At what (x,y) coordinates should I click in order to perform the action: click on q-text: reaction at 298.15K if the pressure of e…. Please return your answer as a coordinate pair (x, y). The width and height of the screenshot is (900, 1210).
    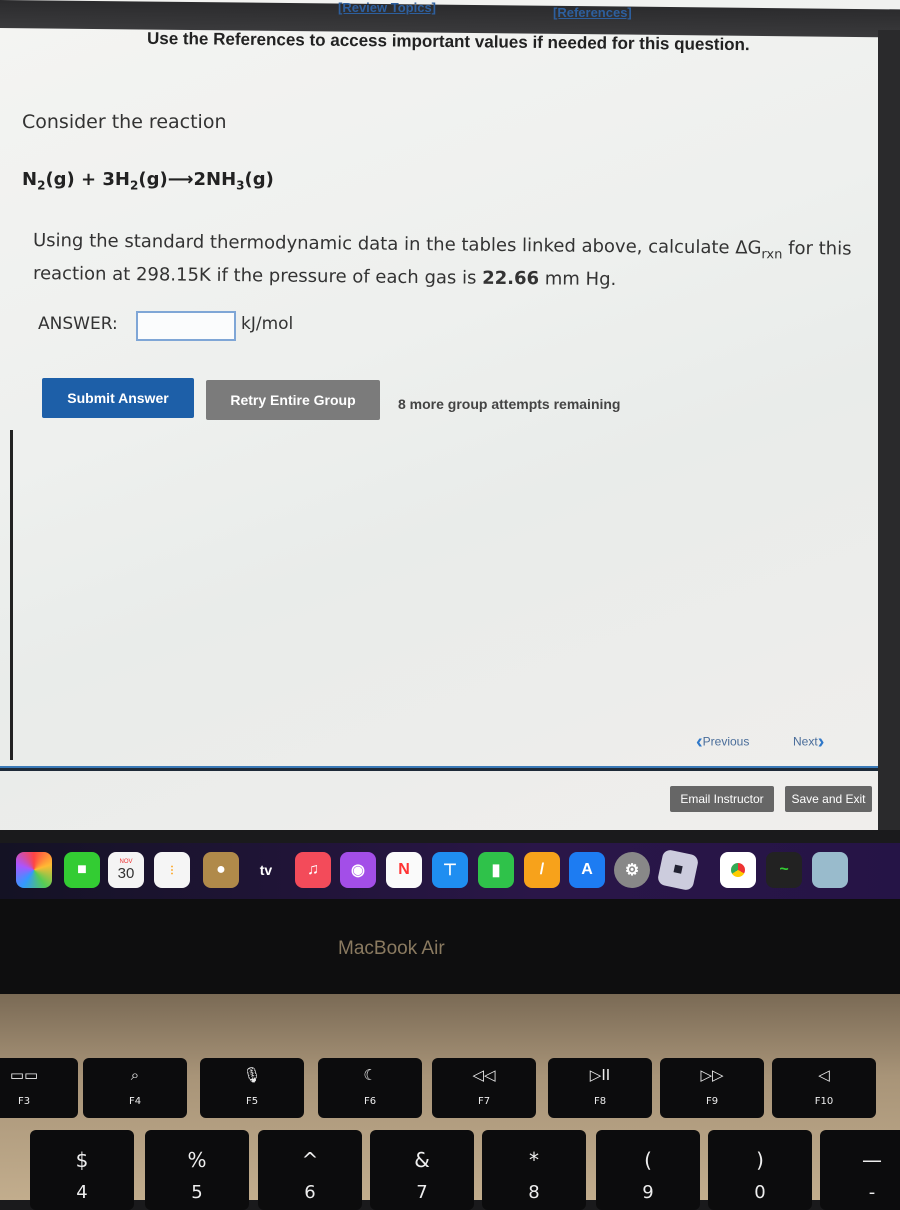
    Looking at the image, I should click on (257, 276).